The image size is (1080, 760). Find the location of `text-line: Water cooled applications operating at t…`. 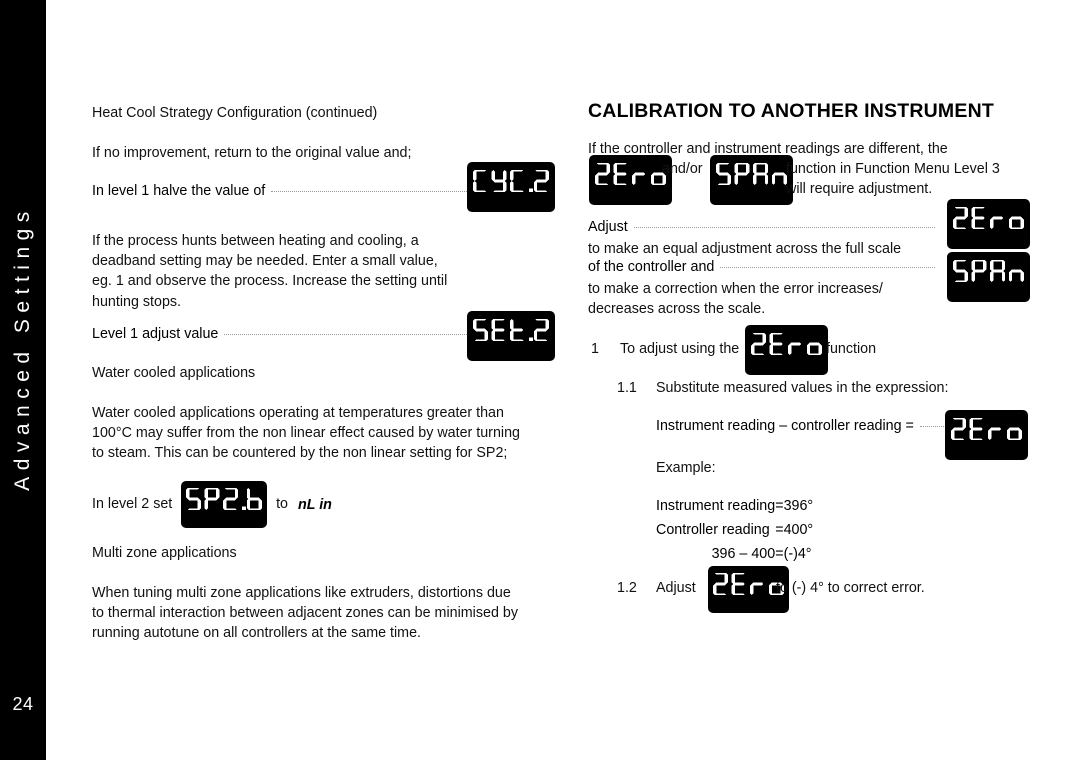

text-line: Water cooled applications operating at t… is located at coordinates (298, 413).